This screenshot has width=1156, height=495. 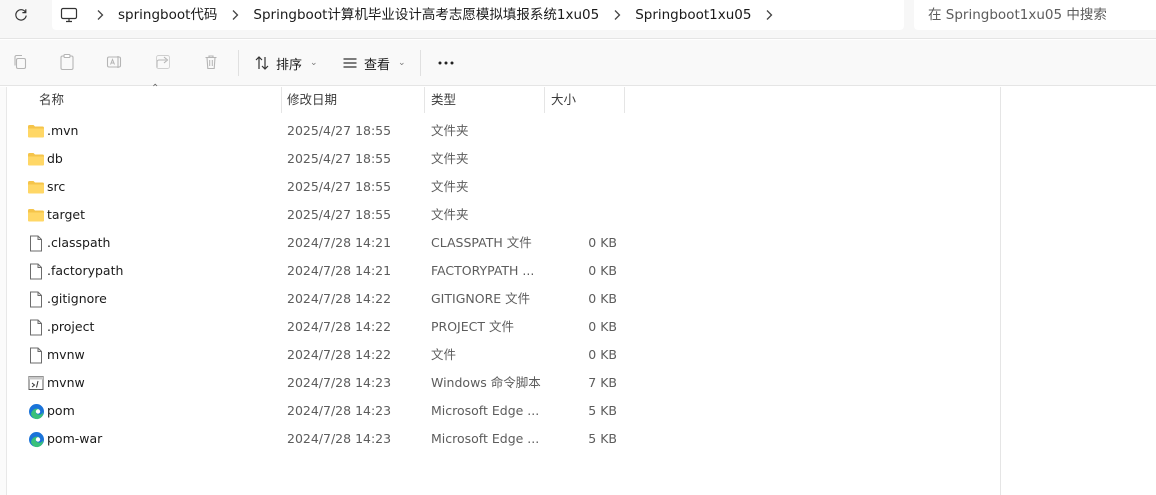 I want to click on details-pane-divider, so click(x=1000, y=291).